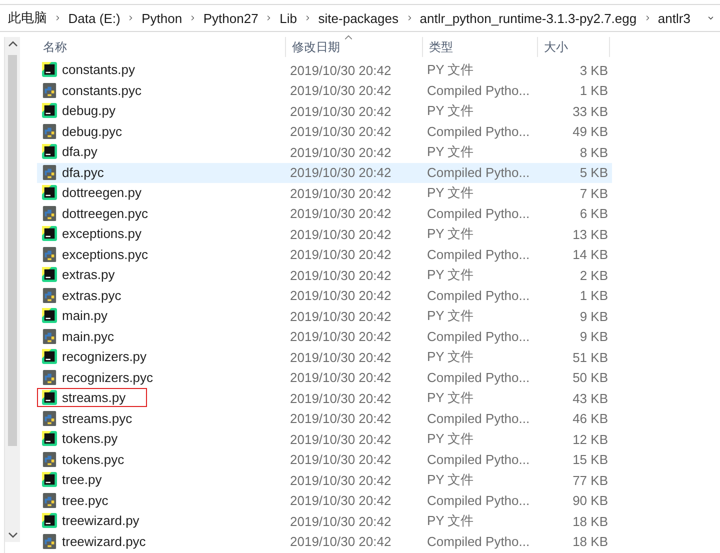 This screenshot has width=720, height=553. What do you see at coordinates (90, 438) in the screenshot?
I see `file-name: tokens.py` at bounding box center [90, 438].